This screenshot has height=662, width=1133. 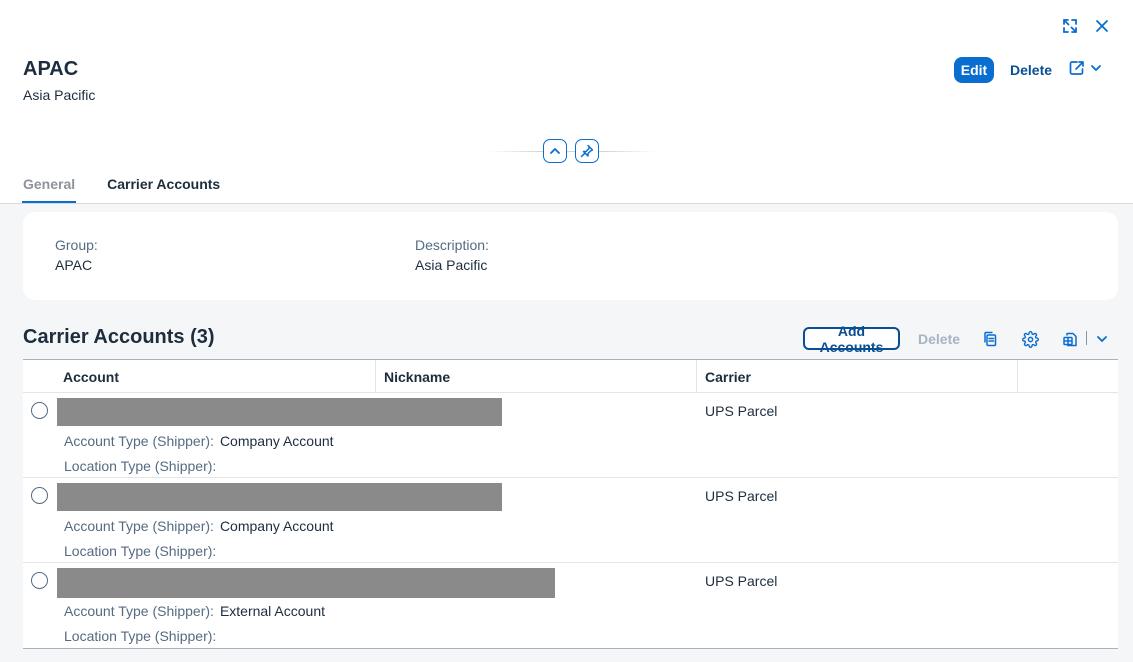 What do you see at coordinates (76, 245) in the screenshot?
I see `group-label: Group:` at bounding box center [76, 245].